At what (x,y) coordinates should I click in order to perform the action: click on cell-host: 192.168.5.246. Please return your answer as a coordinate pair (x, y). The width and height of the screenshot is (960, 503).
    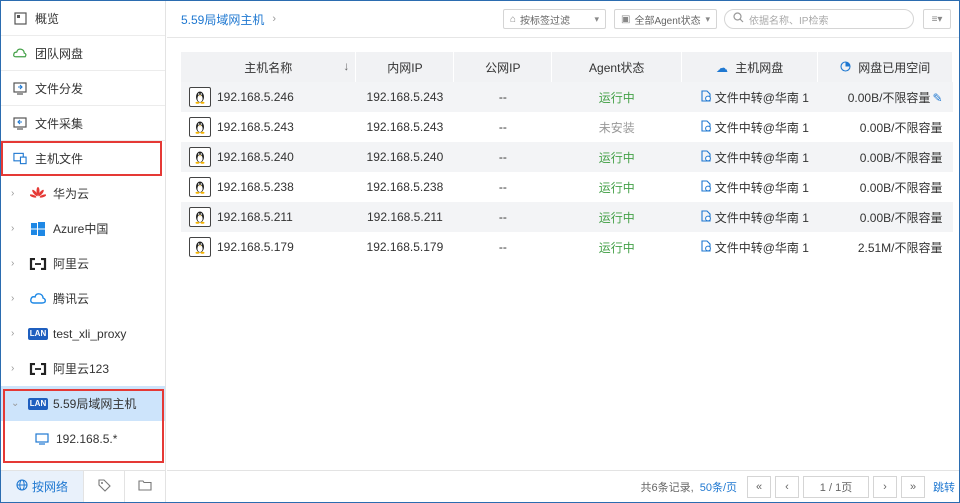
    Looking at the image, I should click on (268, 97).